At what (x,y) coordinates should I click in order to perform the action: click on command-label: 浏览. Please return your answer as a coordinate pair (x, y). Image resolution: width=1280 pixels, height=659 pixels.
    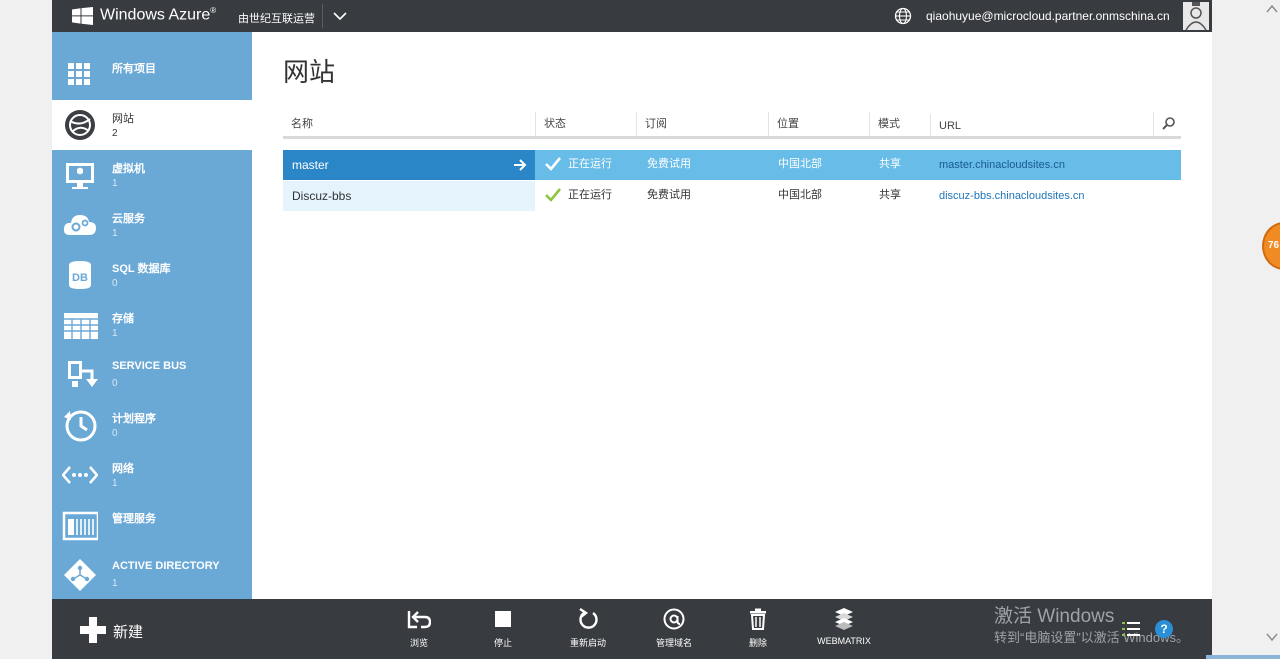
    Looking at the image, I should click on (418, 643).